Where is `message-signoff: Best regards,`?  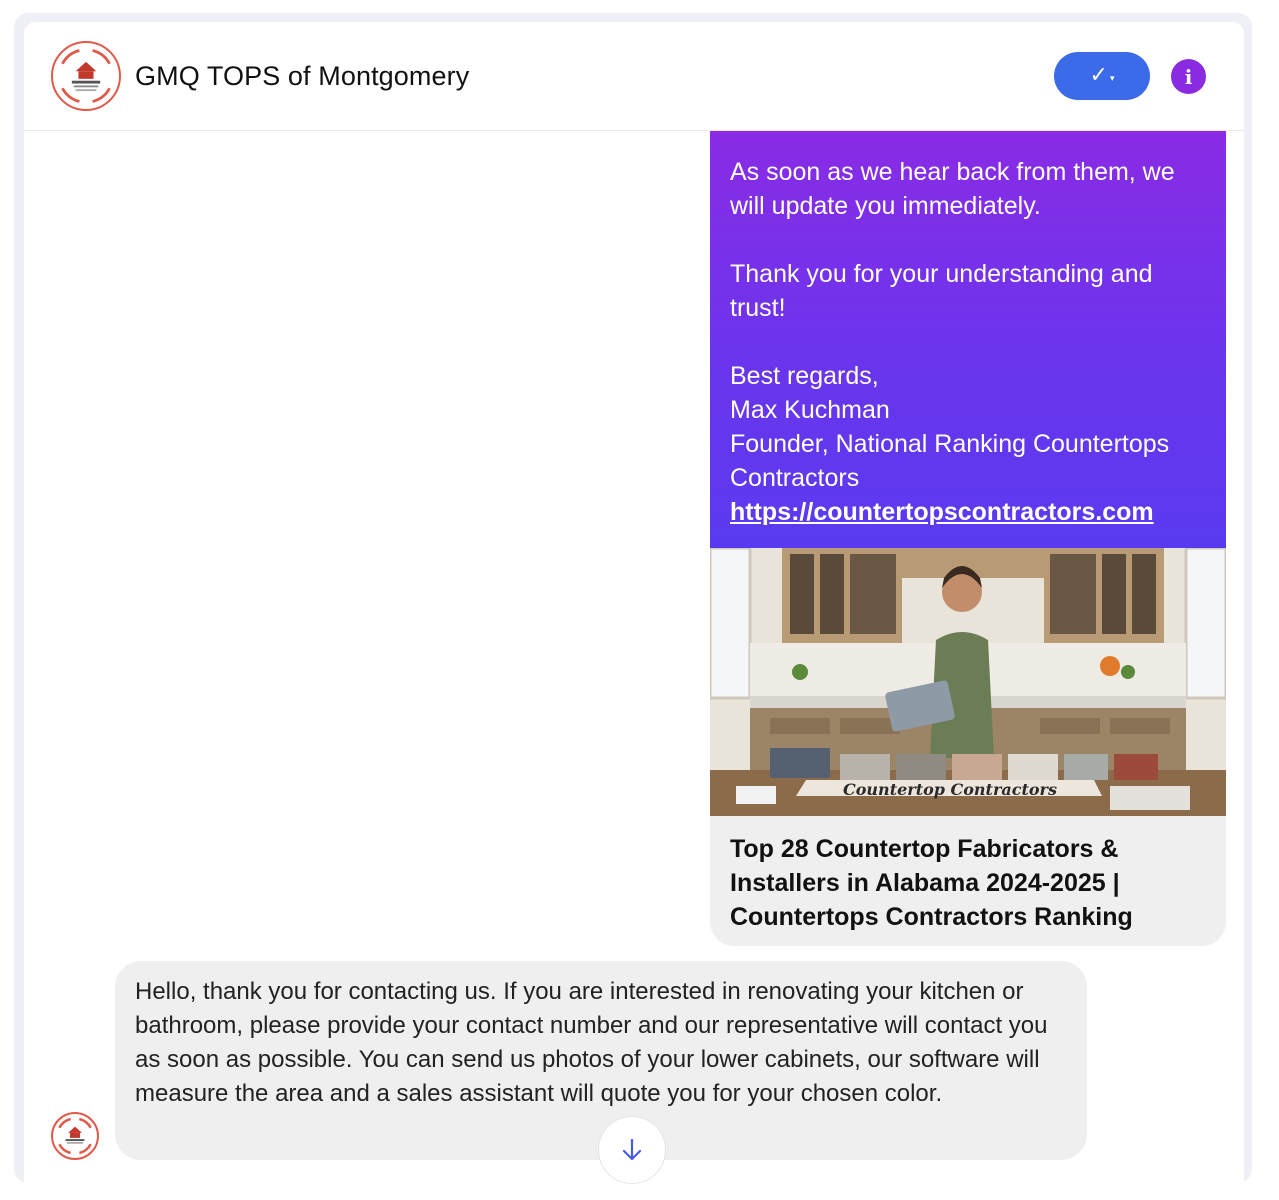 message-signoff: Best regards, is located at coordinates (804, 376).